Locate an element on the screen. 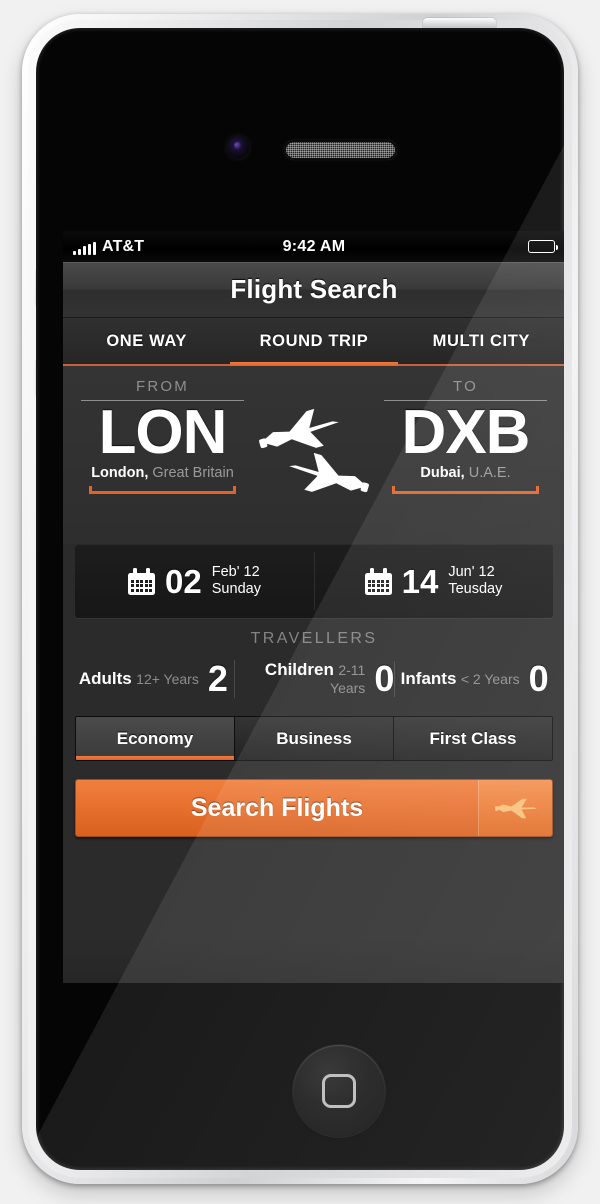  infants-stepper: Infants < 2 Years 0 is located at coordinates (474, 679).